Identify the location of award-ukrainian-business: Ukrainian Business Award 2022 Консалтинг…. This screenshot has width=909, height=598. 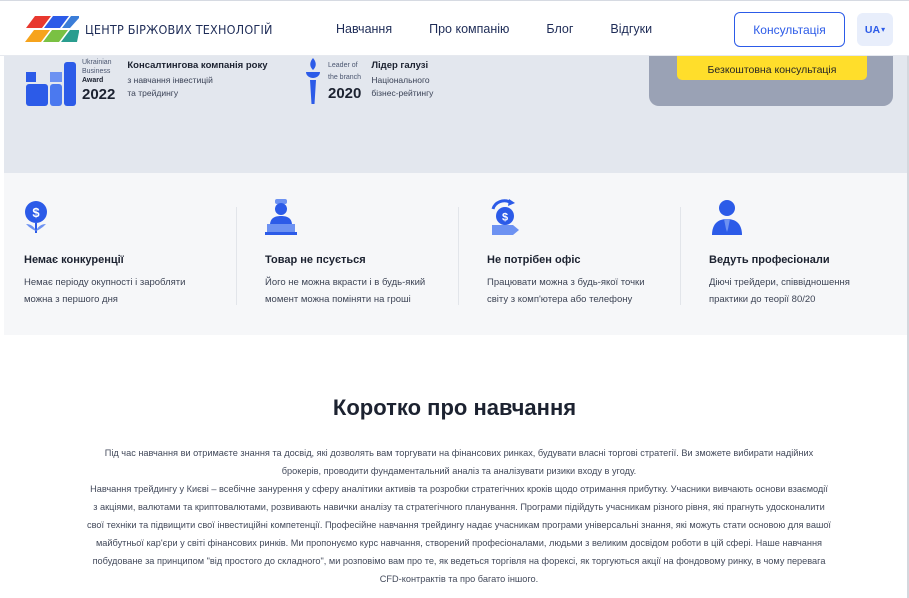
(147, 82).